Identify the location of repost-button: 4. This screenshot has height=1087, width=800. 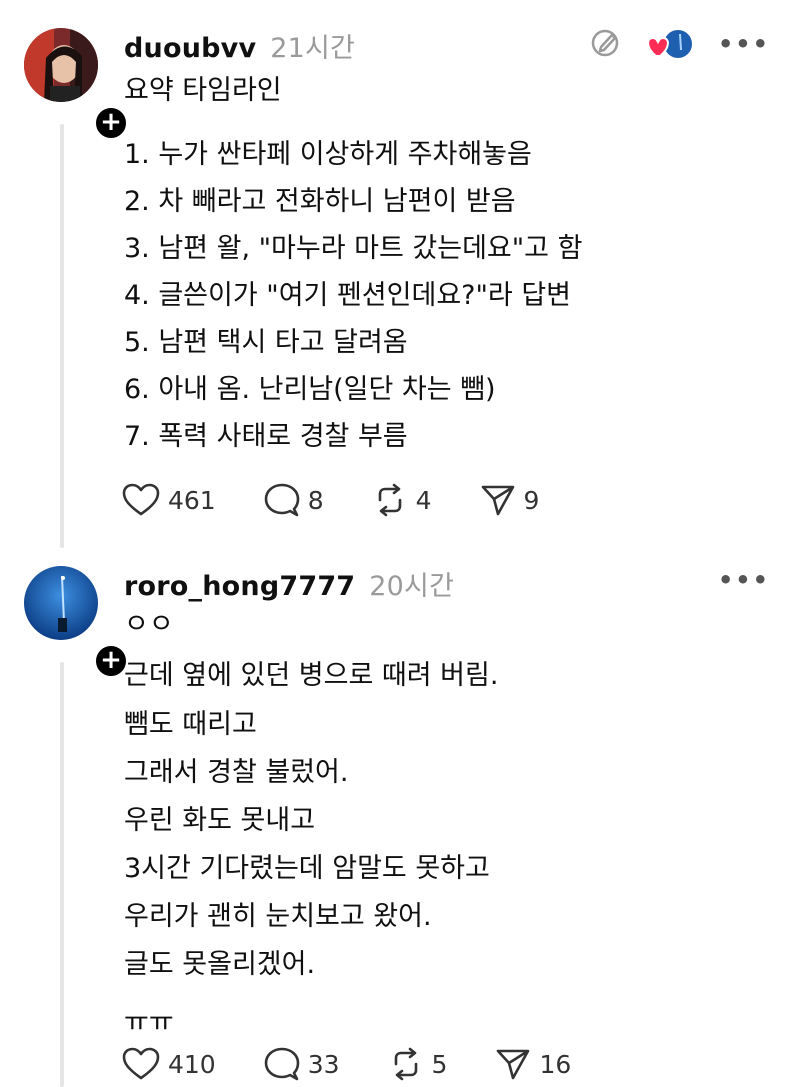
(402, 500).